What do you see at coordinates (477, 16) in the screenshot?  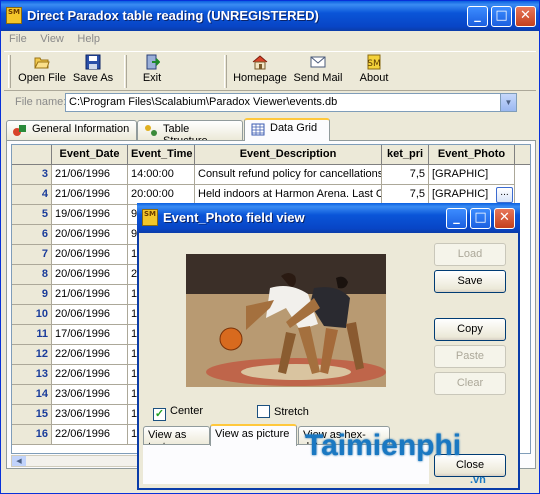 I see `minimize-button: _` at bounding box center [477, 16].